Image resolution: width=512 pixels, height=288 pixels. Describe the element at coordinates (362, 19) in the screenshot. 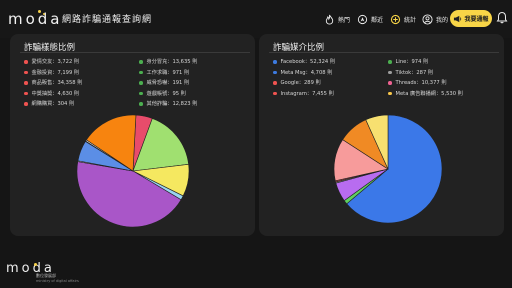

I see `location-refresh-icon` at that location.